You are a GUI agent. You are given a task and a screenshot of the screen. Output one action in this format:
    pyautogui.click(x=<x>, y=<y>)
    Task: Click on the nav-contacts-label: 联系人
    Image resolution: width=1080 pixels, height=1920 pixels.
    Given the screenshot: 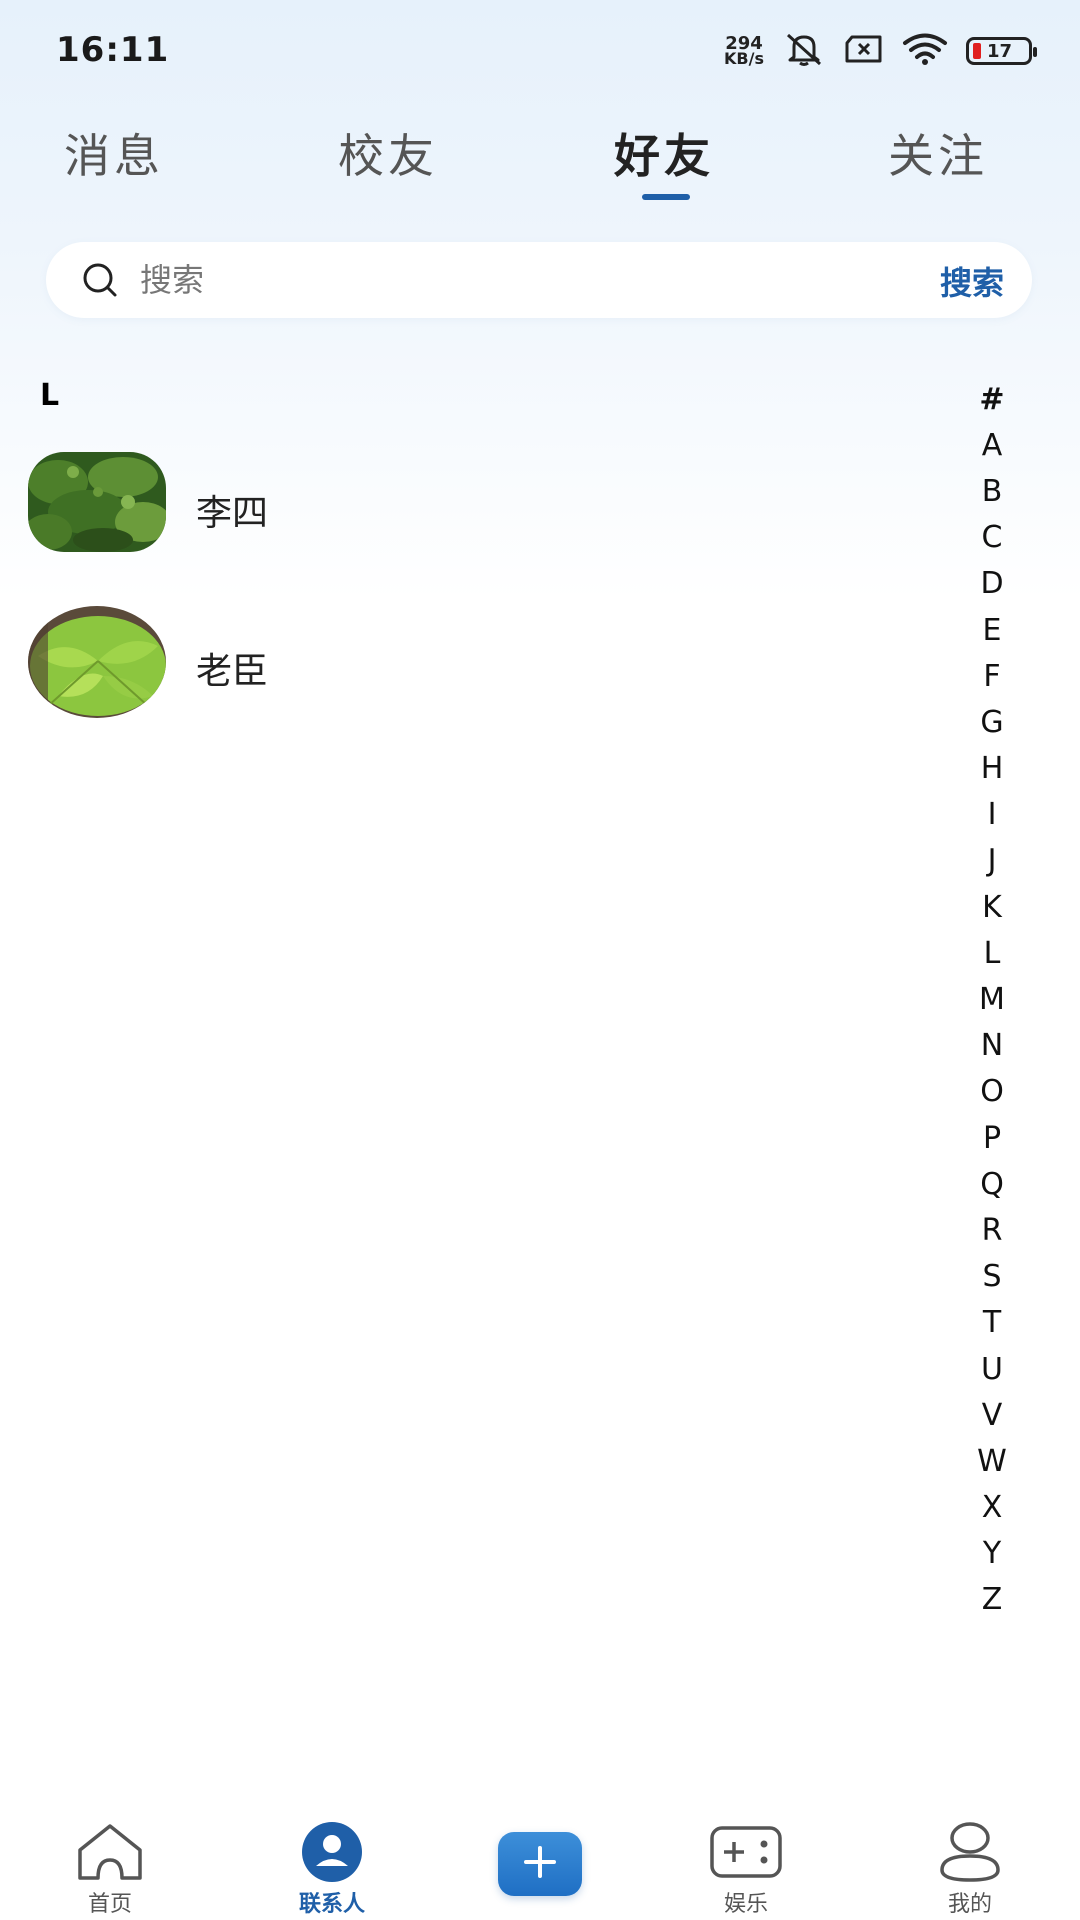 What is the action you would take?
    pyautogui.click(x=331, y=1904)
    